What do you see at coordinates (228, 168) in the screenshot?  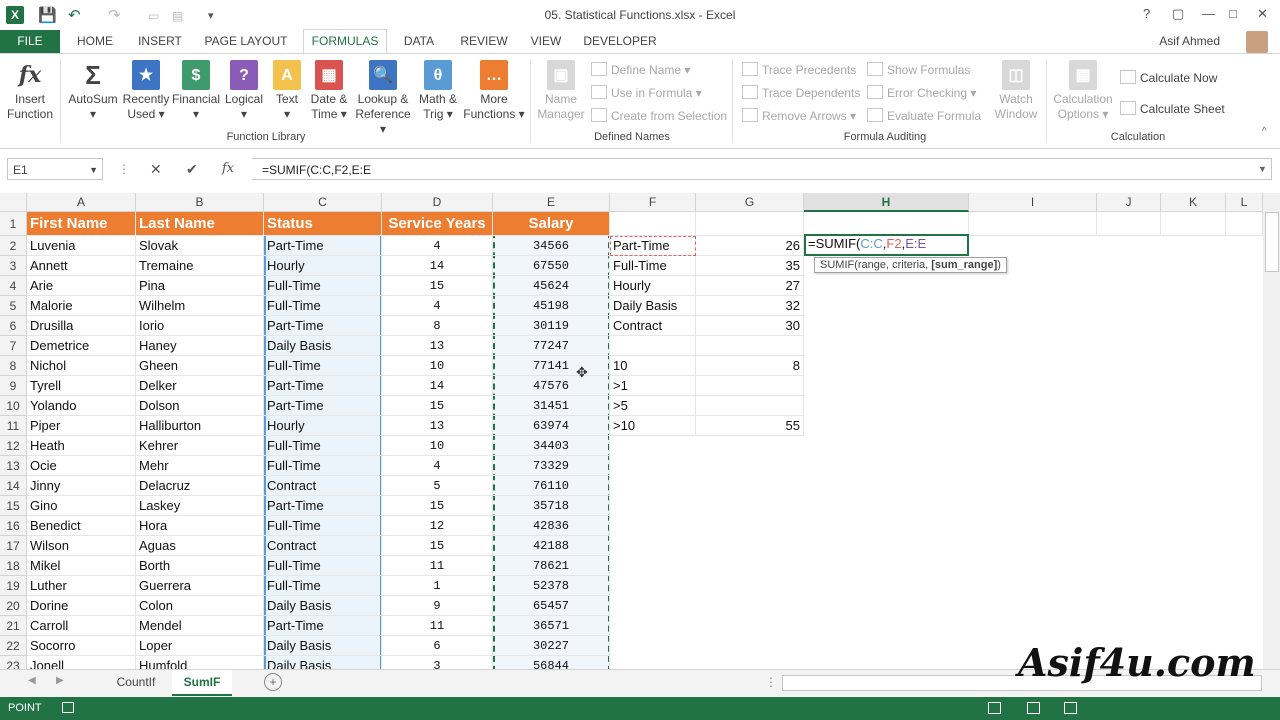 I see `insert-function-icon: fx` at bounding box center [228, 168].